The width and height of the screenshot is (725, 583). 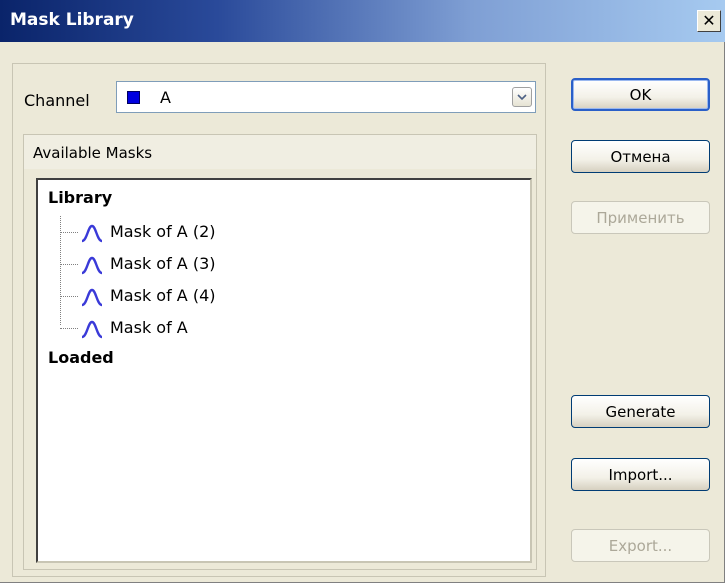 What do you see at coordinates (640, 156) in the screenshot?
I see `cancel-button: Отмена` at bounding box center [640, 156].